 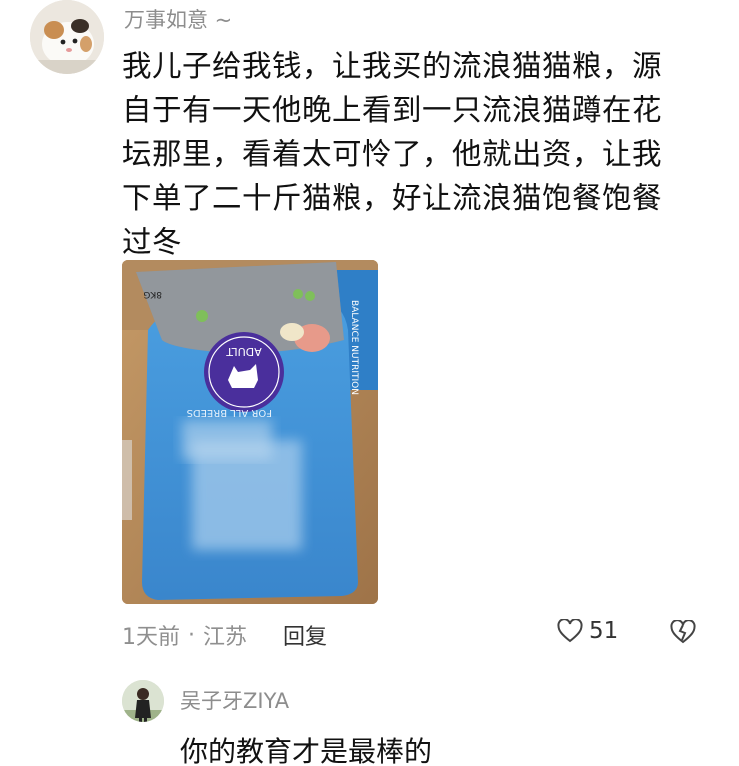 What do you see at coordinates (417, 635) in the screenshot?
I see `comment-meta: 1天前 · 江苏 回复 51` at bounding box center [417, 635].